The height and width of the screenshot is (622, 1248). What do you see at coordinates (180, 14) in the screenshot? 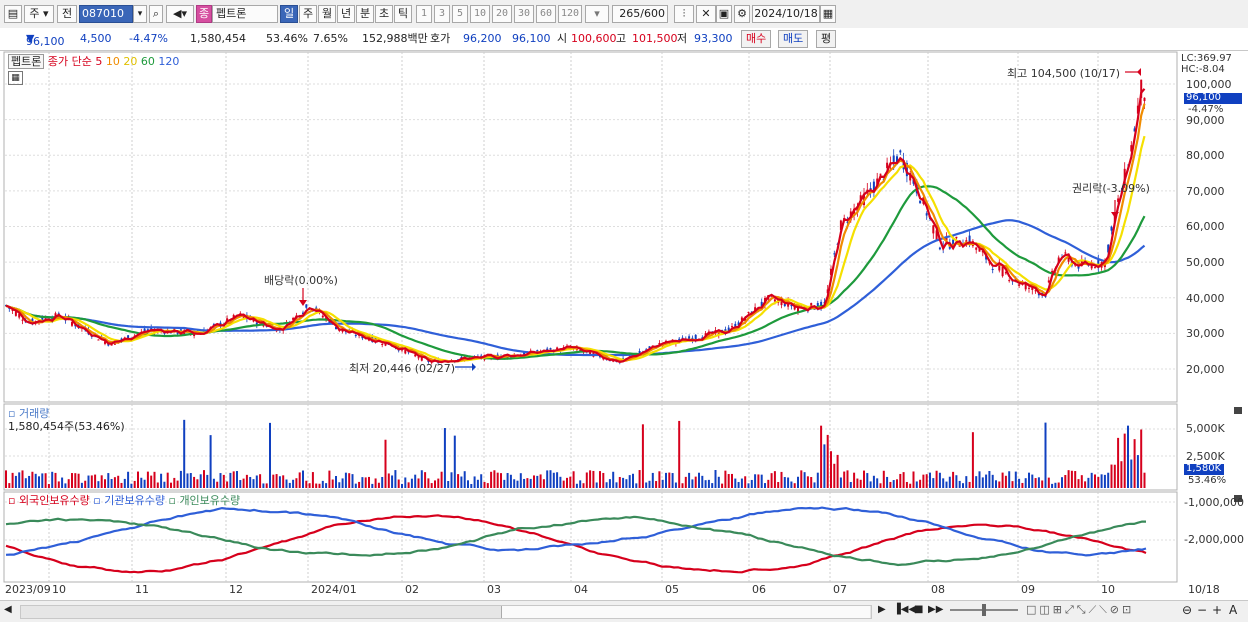
I see `speaker-icon: ◀▾` at bounding box center [180, 14].